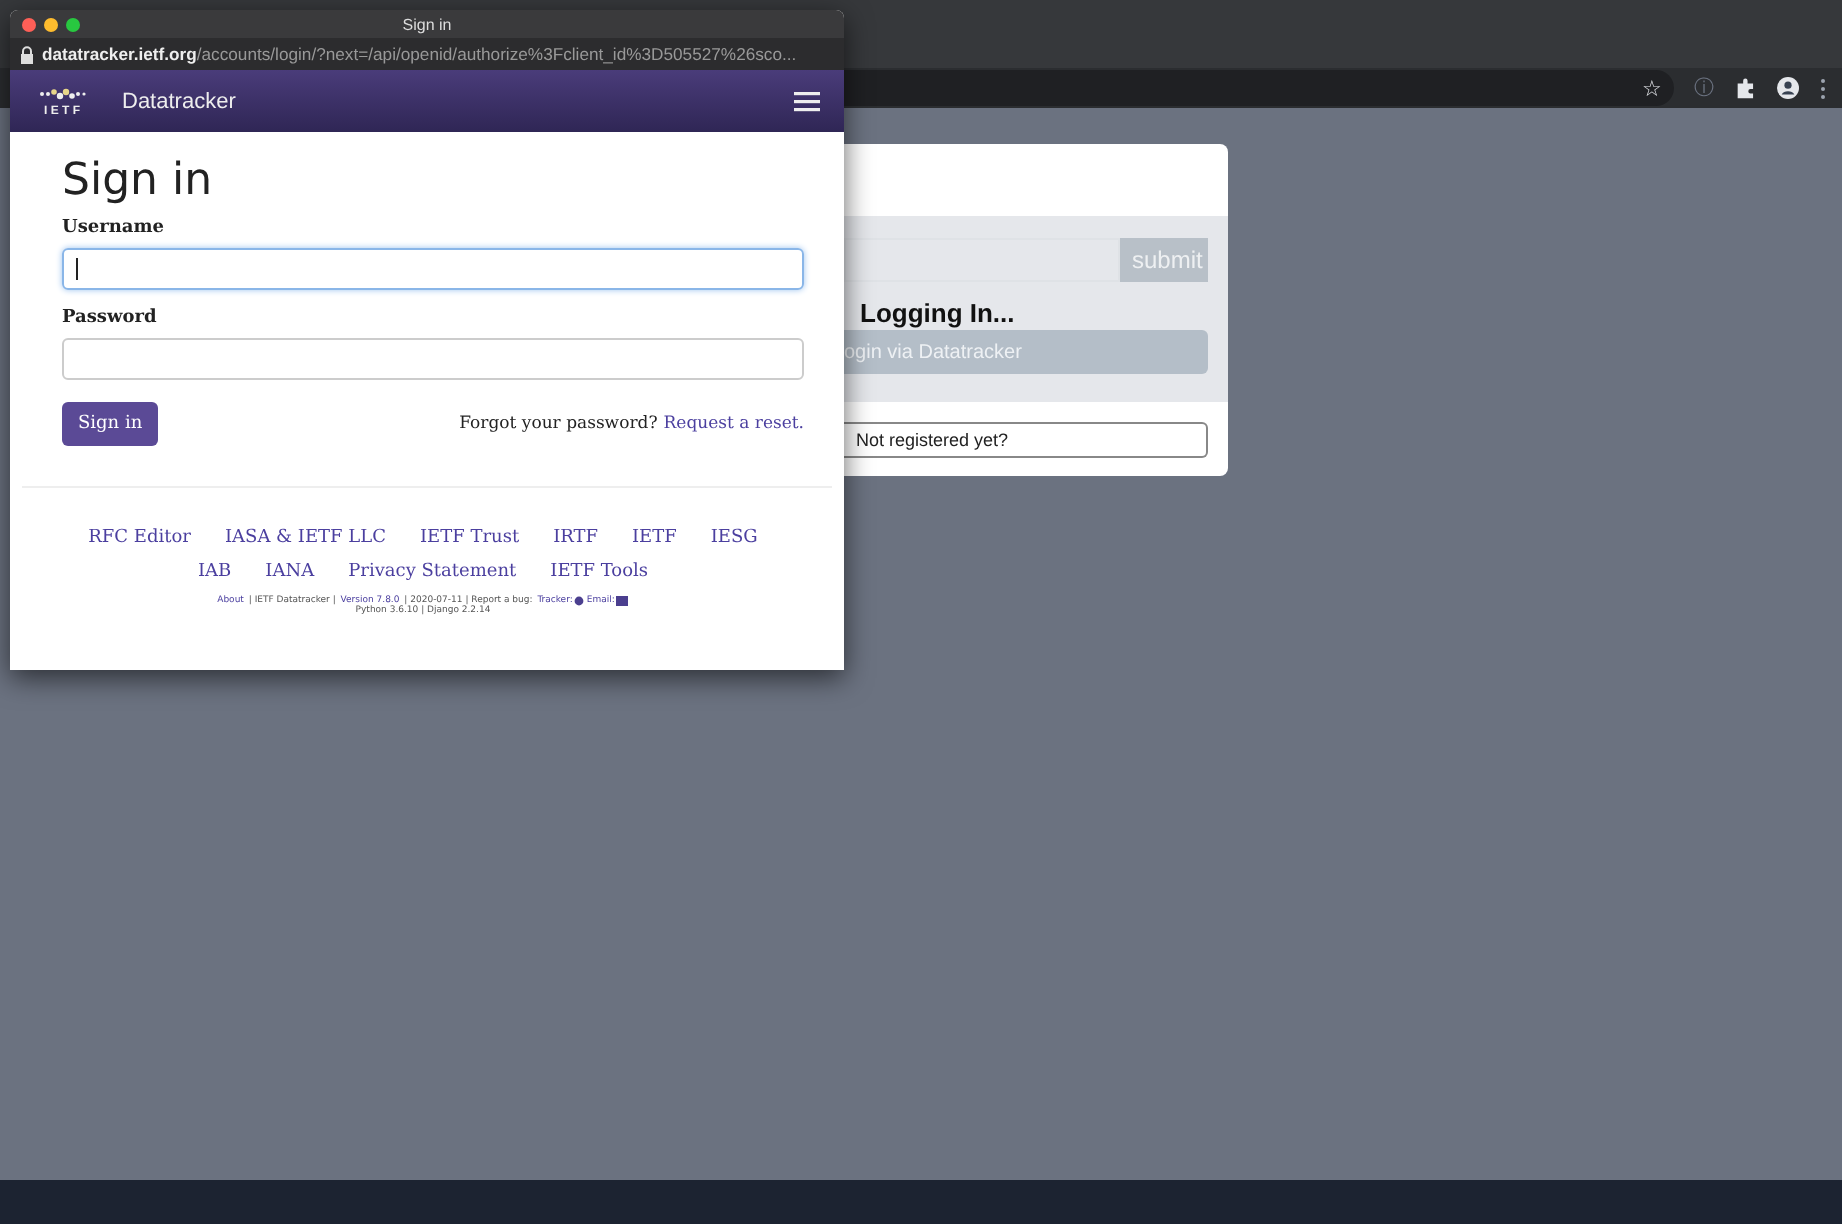 This screenshot has height=1224, width=1842. Describe the element at coordinates (1788, 88) in the screenshot. I see `account-icon` at that location.